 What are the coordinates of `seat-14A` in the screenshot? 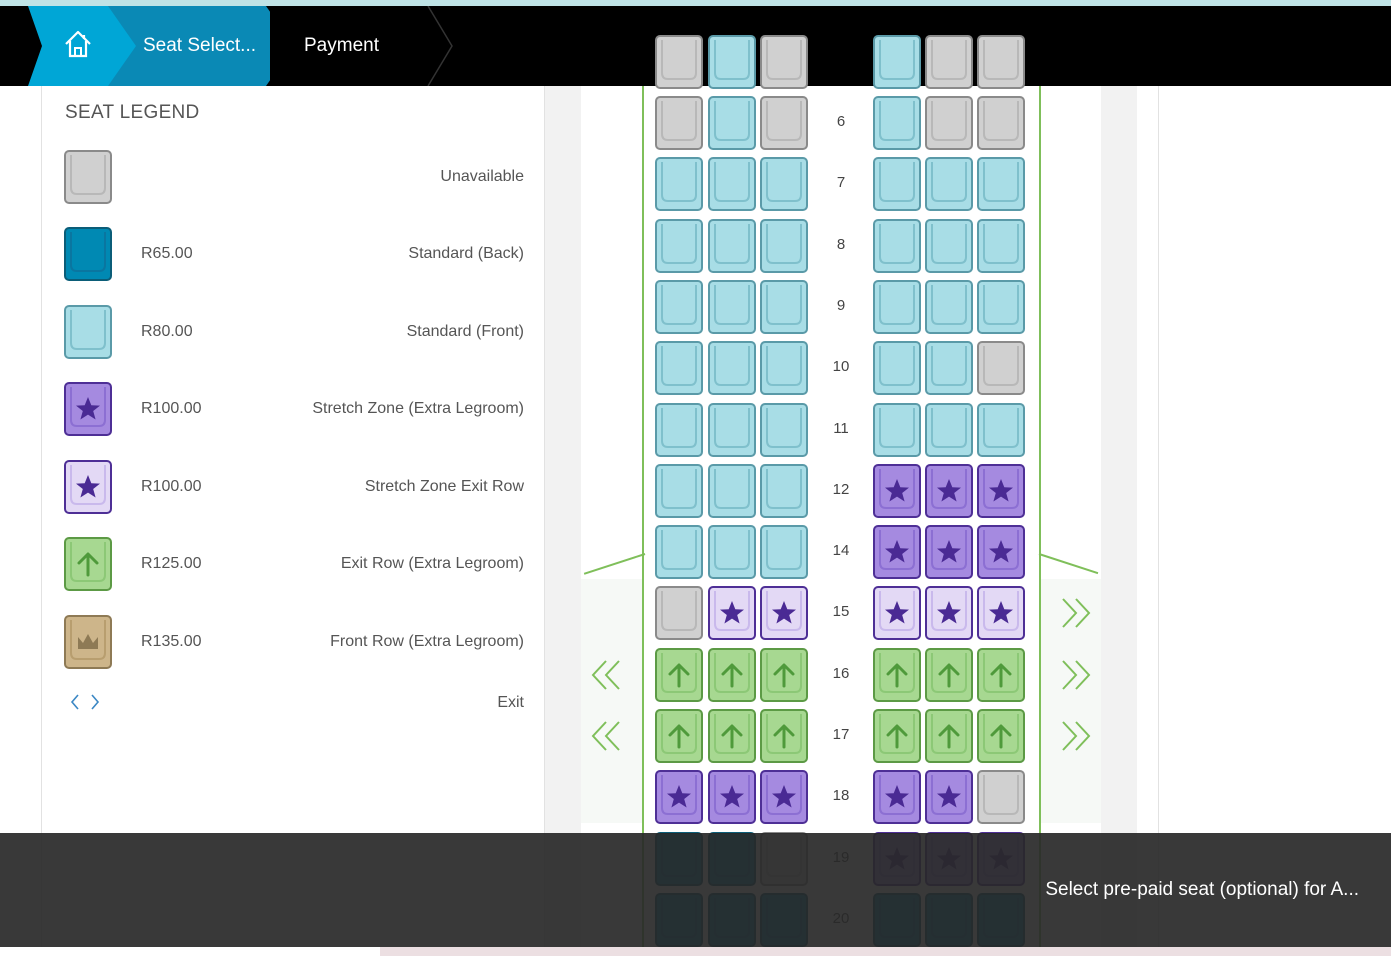 It's located at (679, 552).